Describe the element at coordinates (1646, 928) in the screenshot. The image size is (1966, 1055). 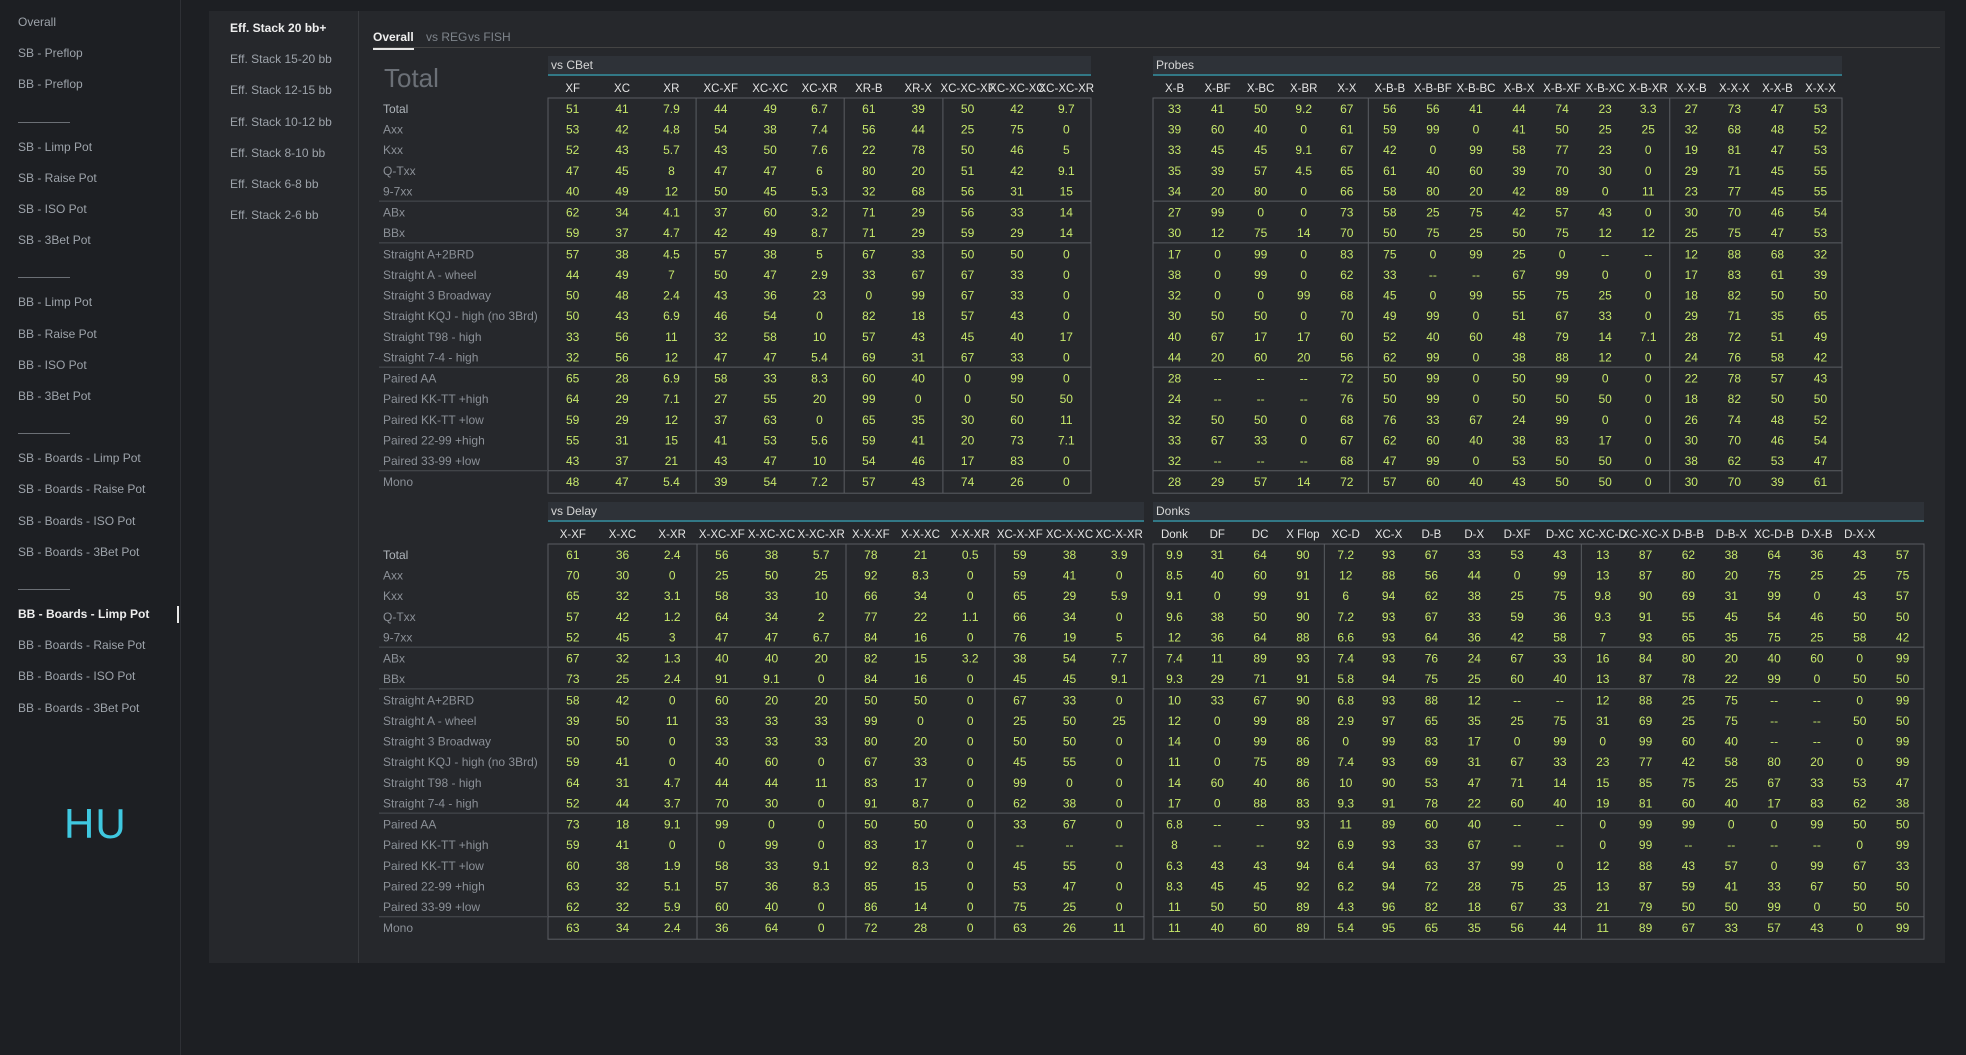
I see `stat-cell: 89` at that location.